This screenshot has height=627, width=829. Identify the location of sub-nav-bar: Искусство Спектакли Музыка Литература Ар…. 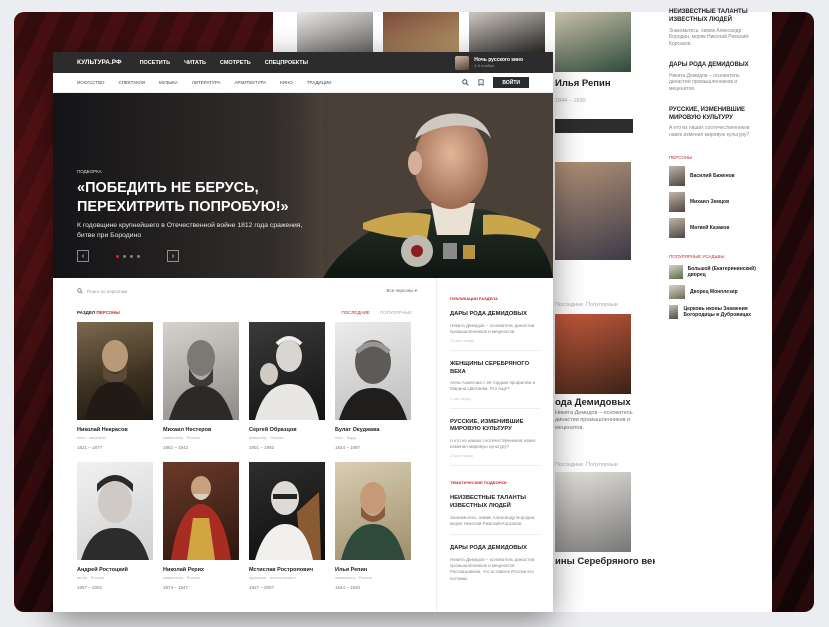
(303, 83).